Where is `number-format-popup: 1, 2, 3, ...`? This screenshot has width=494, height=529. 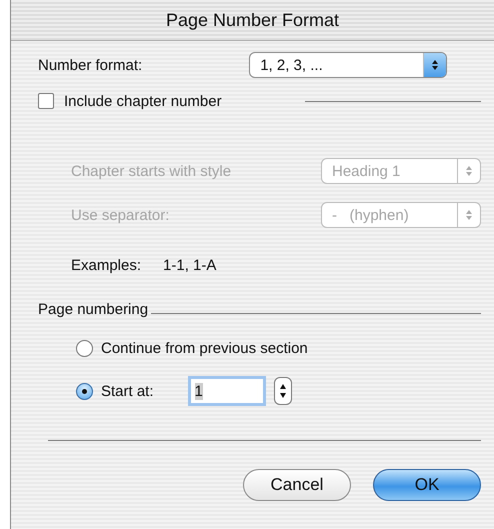
number-format-popup: 1, 2, 3, ... is located at coordinates (348, 65).